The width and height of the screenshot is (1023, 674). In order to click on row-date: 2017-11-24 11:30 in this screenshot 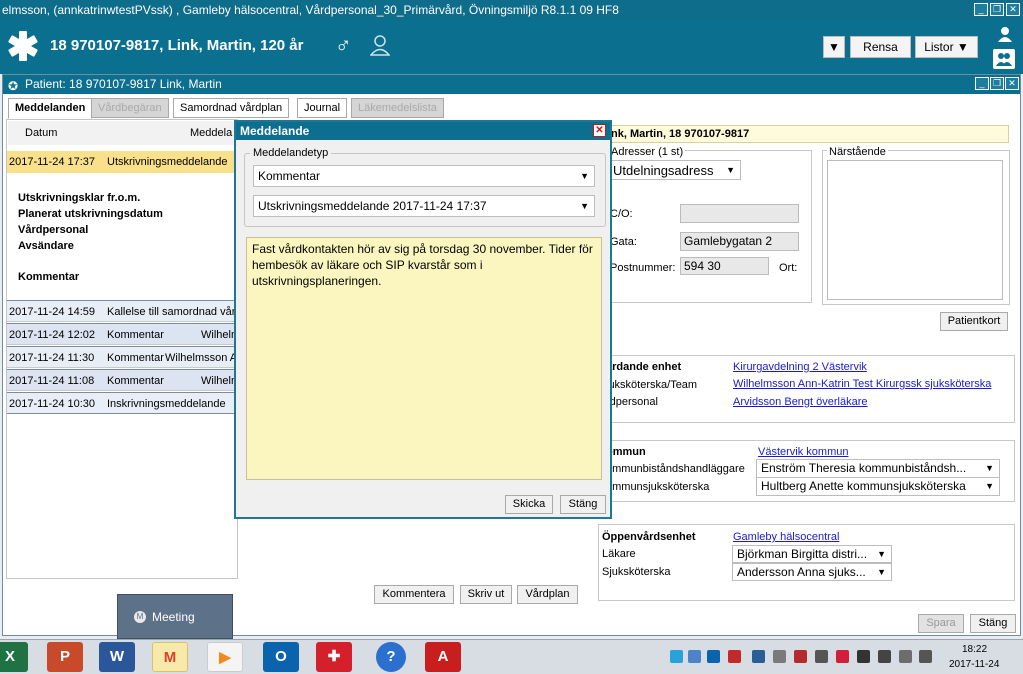, I will do `click(52, 358)`.